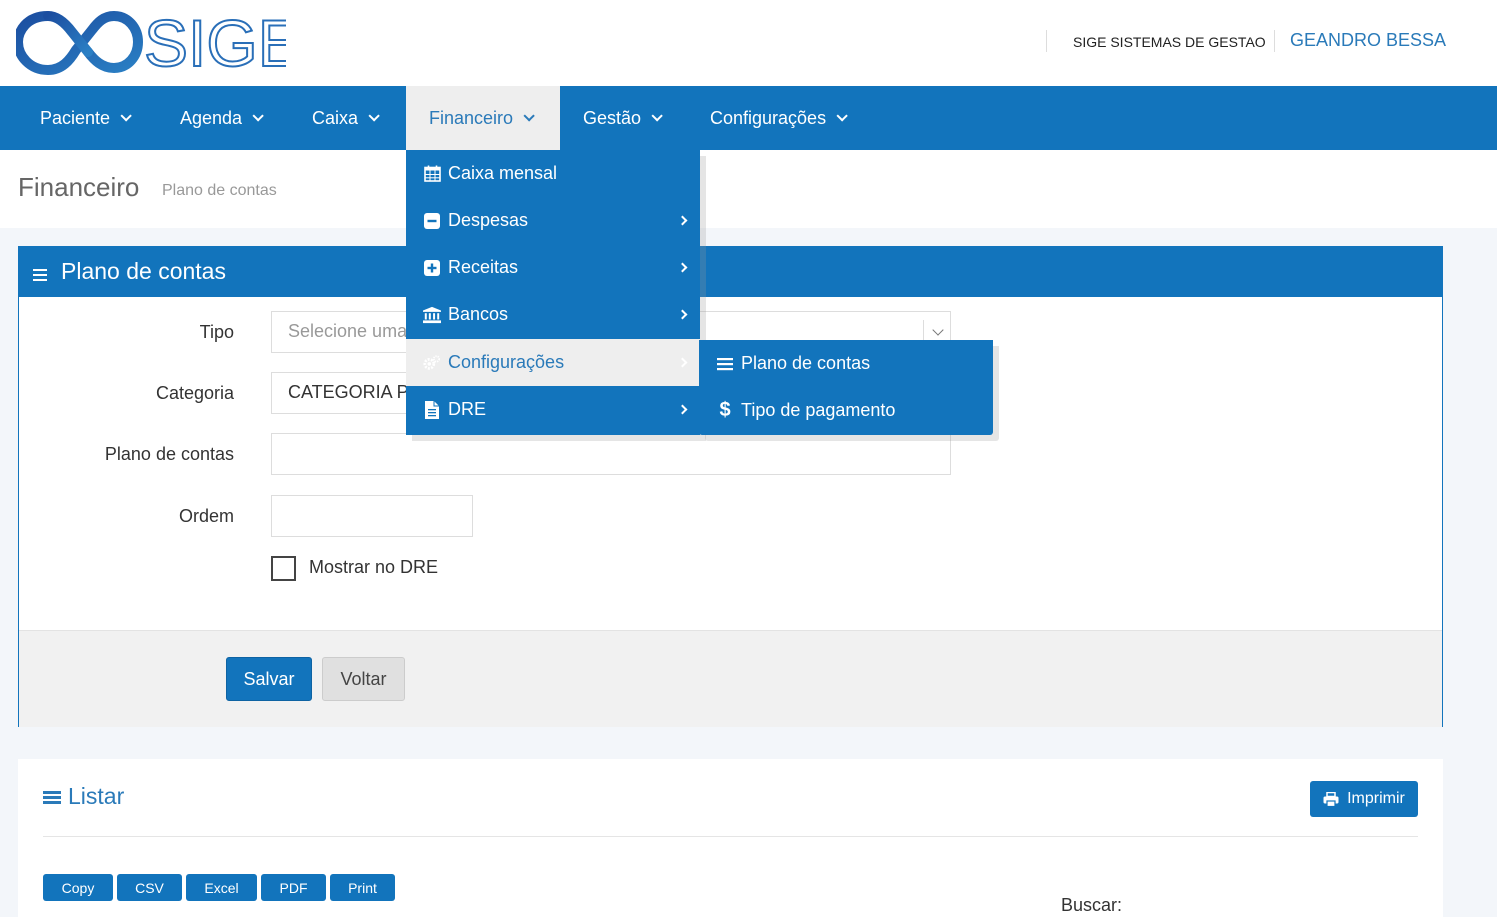 The width and height of the screenshot is (1497, 917). Describe the element at coordinates (348, 331) in the screenshot. I see `tipo-placeholder: Selecione uma` at that location.